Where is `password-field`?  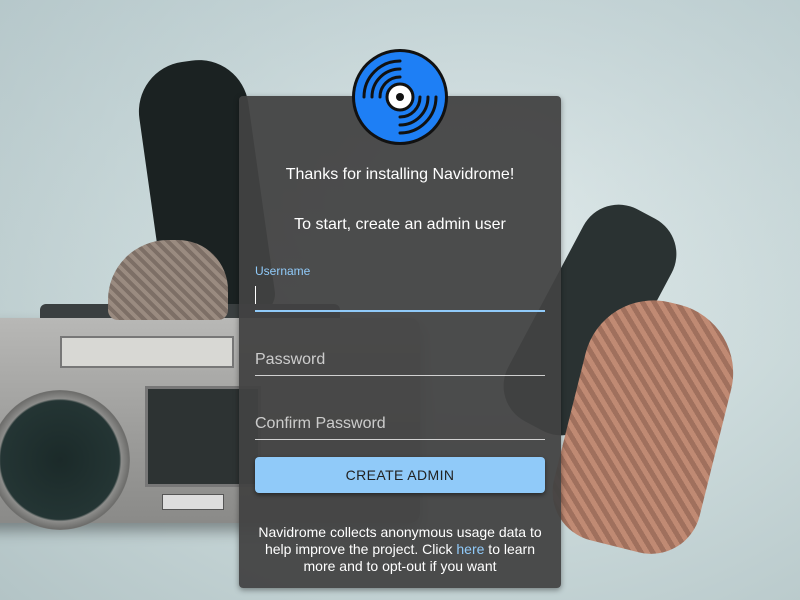
password-field is located at coordinates (400, 362).